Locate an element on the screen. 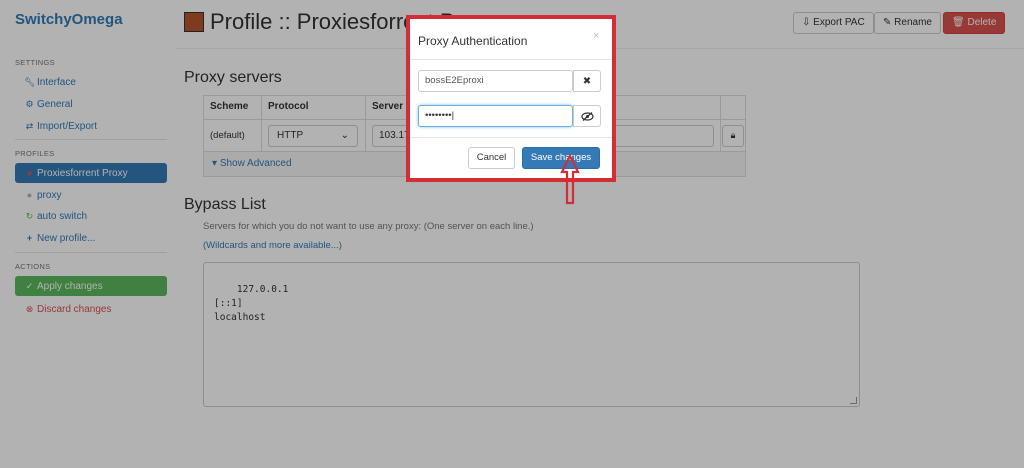 This screenshot has width=1024, height=468. pointer-arrow-icon is located at coordinates (570, 179).